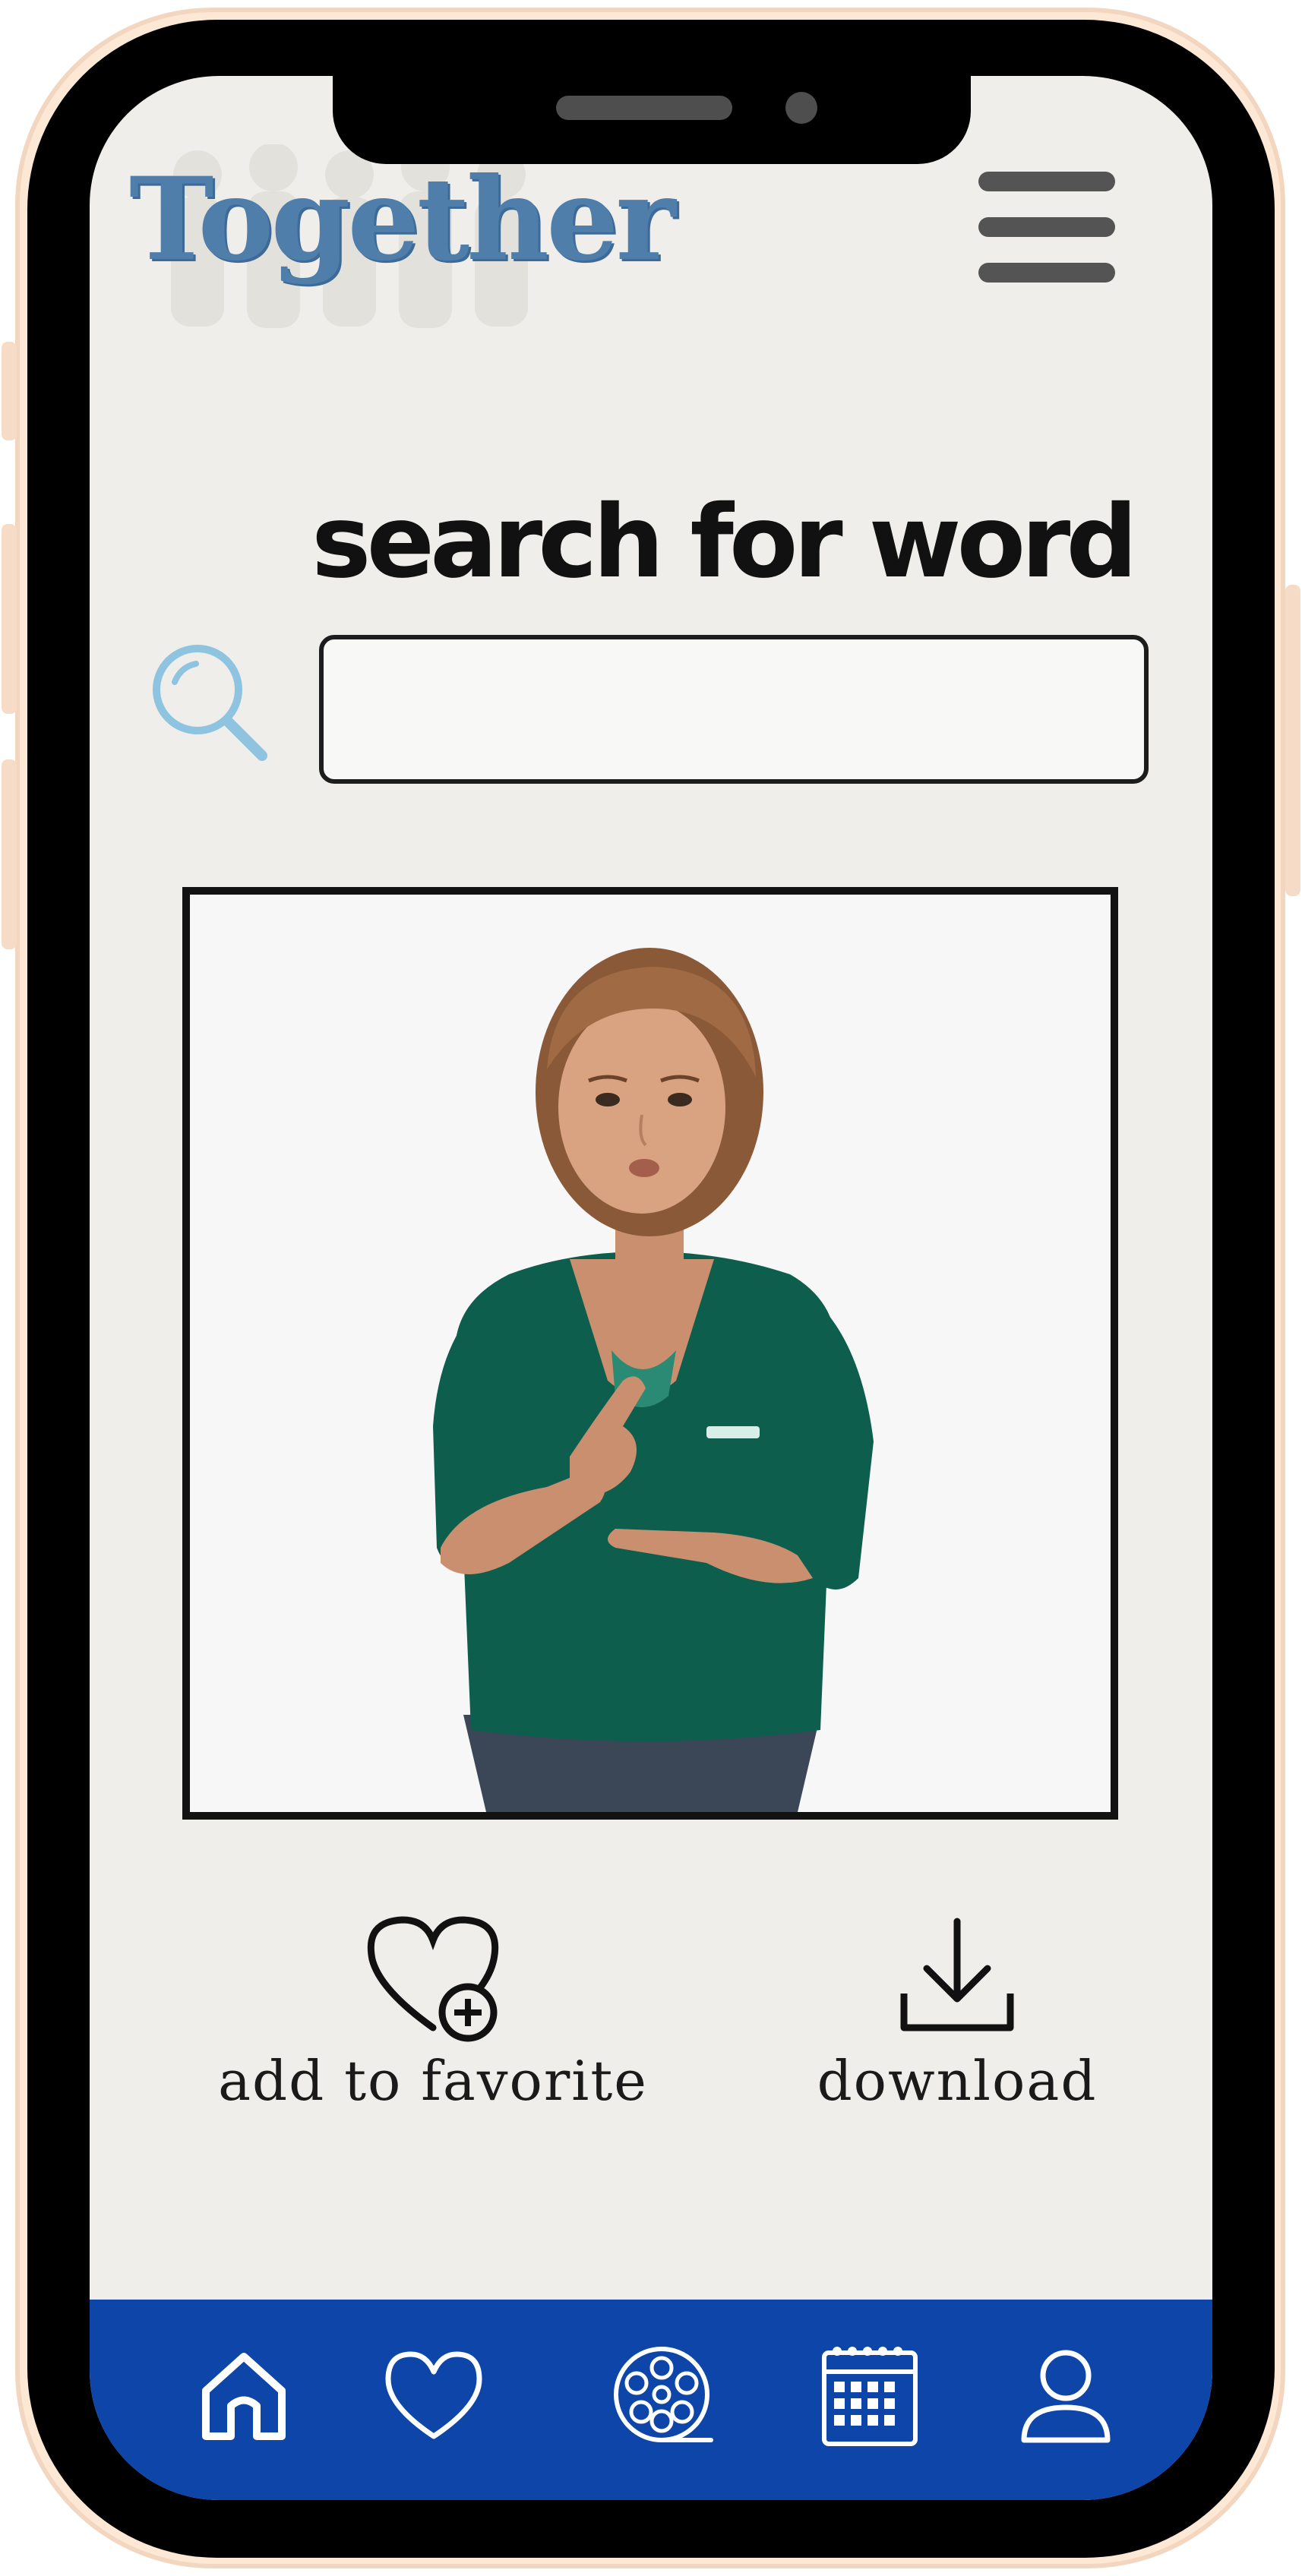 The height and width of the screenshot is (2576, 1302). What do you see at coordinates (433, 1979) in the screenshot?
I see `heart-plus-icon` at bounding box center [433, 1979].